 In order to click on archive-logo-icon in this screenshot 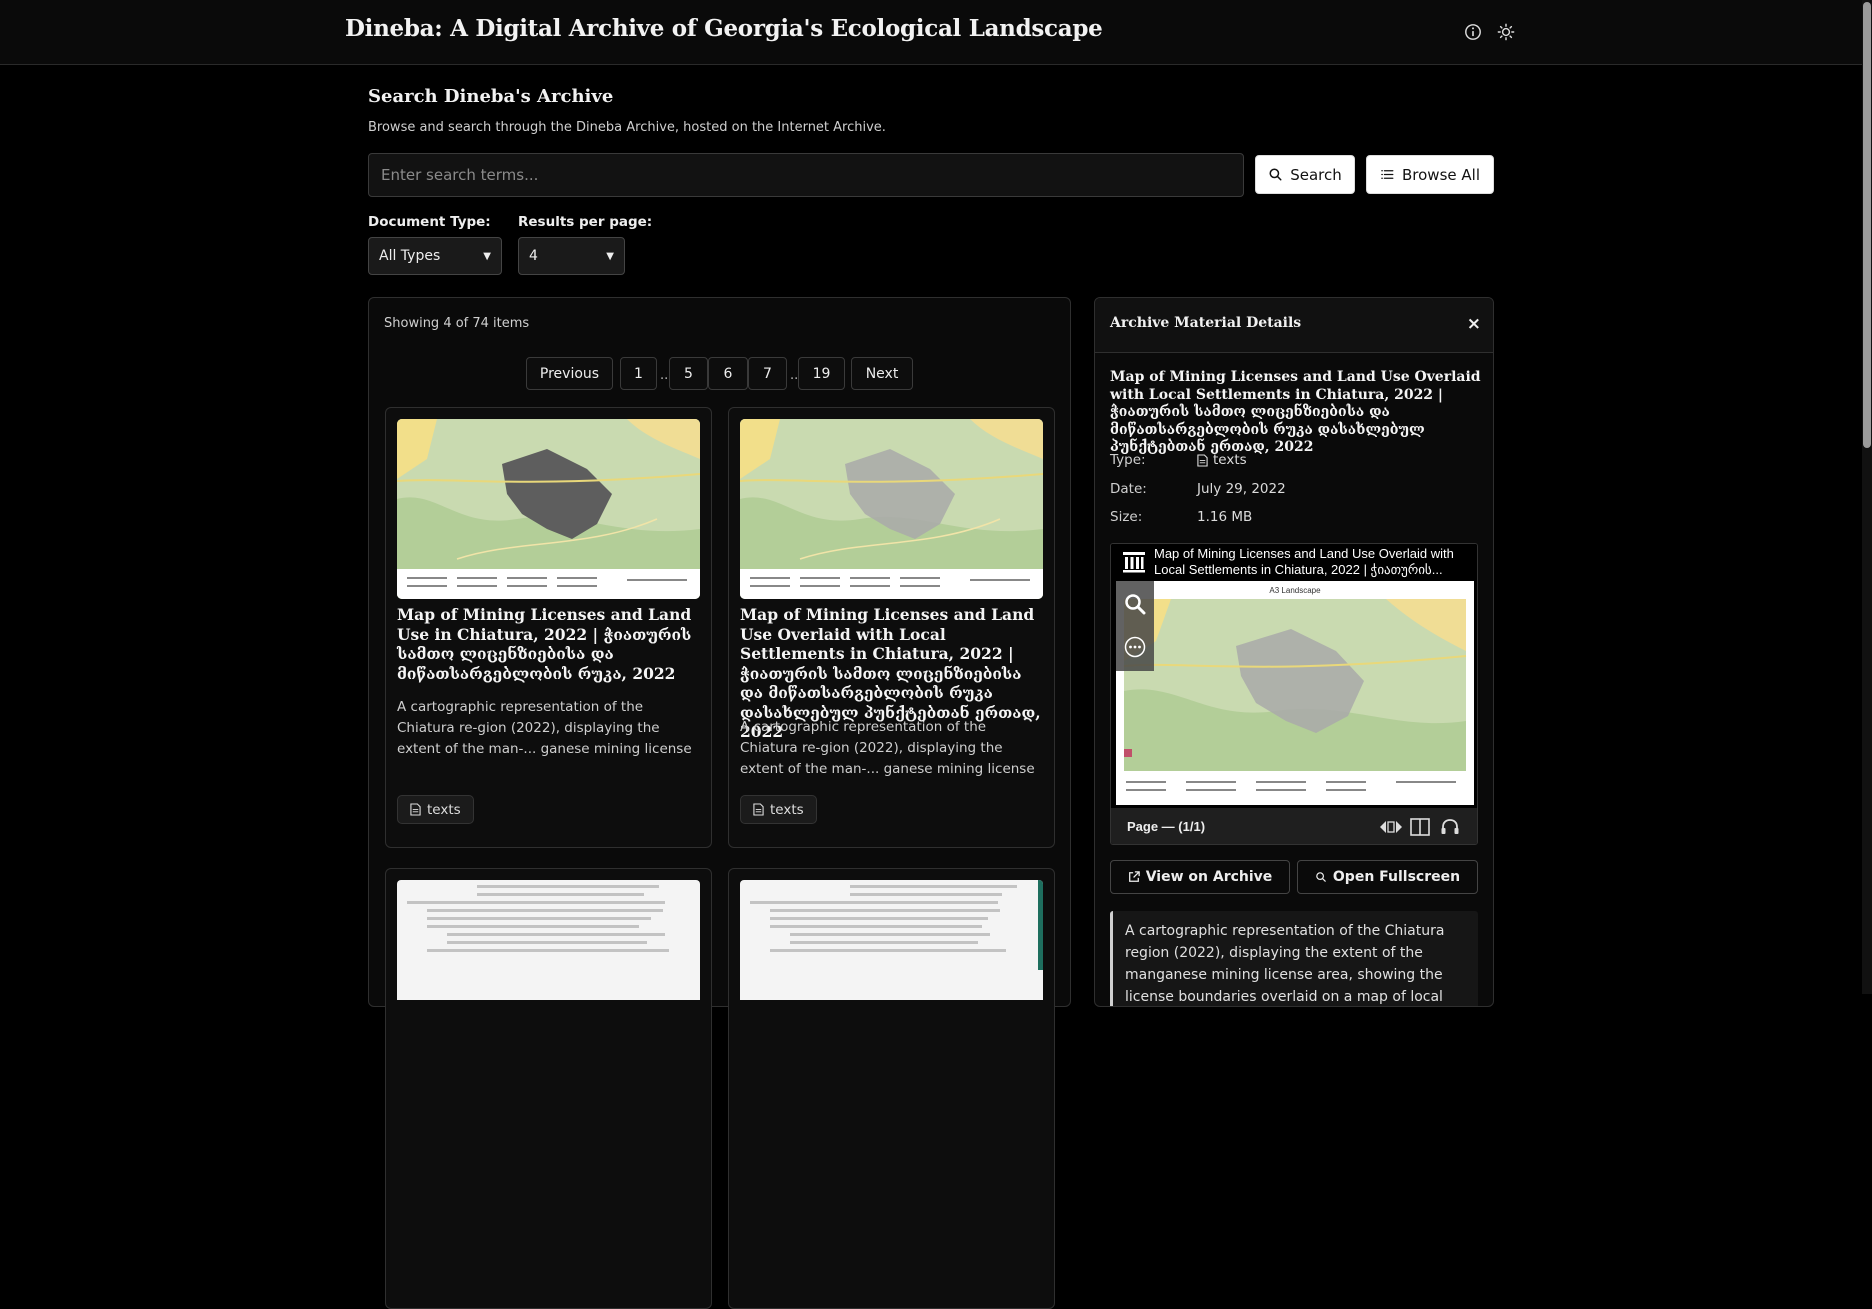, I will do `click(1134, 562)`.